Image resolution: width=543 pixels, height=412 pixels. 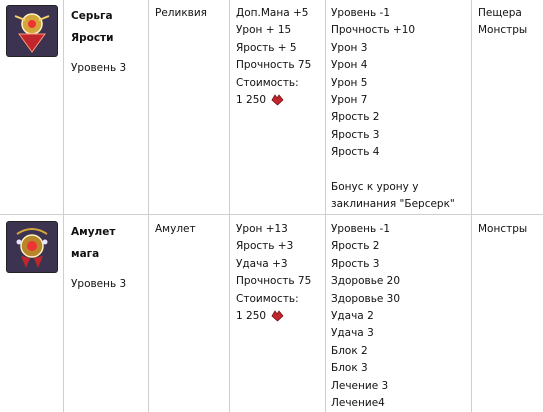 I want to click on requirement-line: Прочность +10, so click(x=373, y=30).